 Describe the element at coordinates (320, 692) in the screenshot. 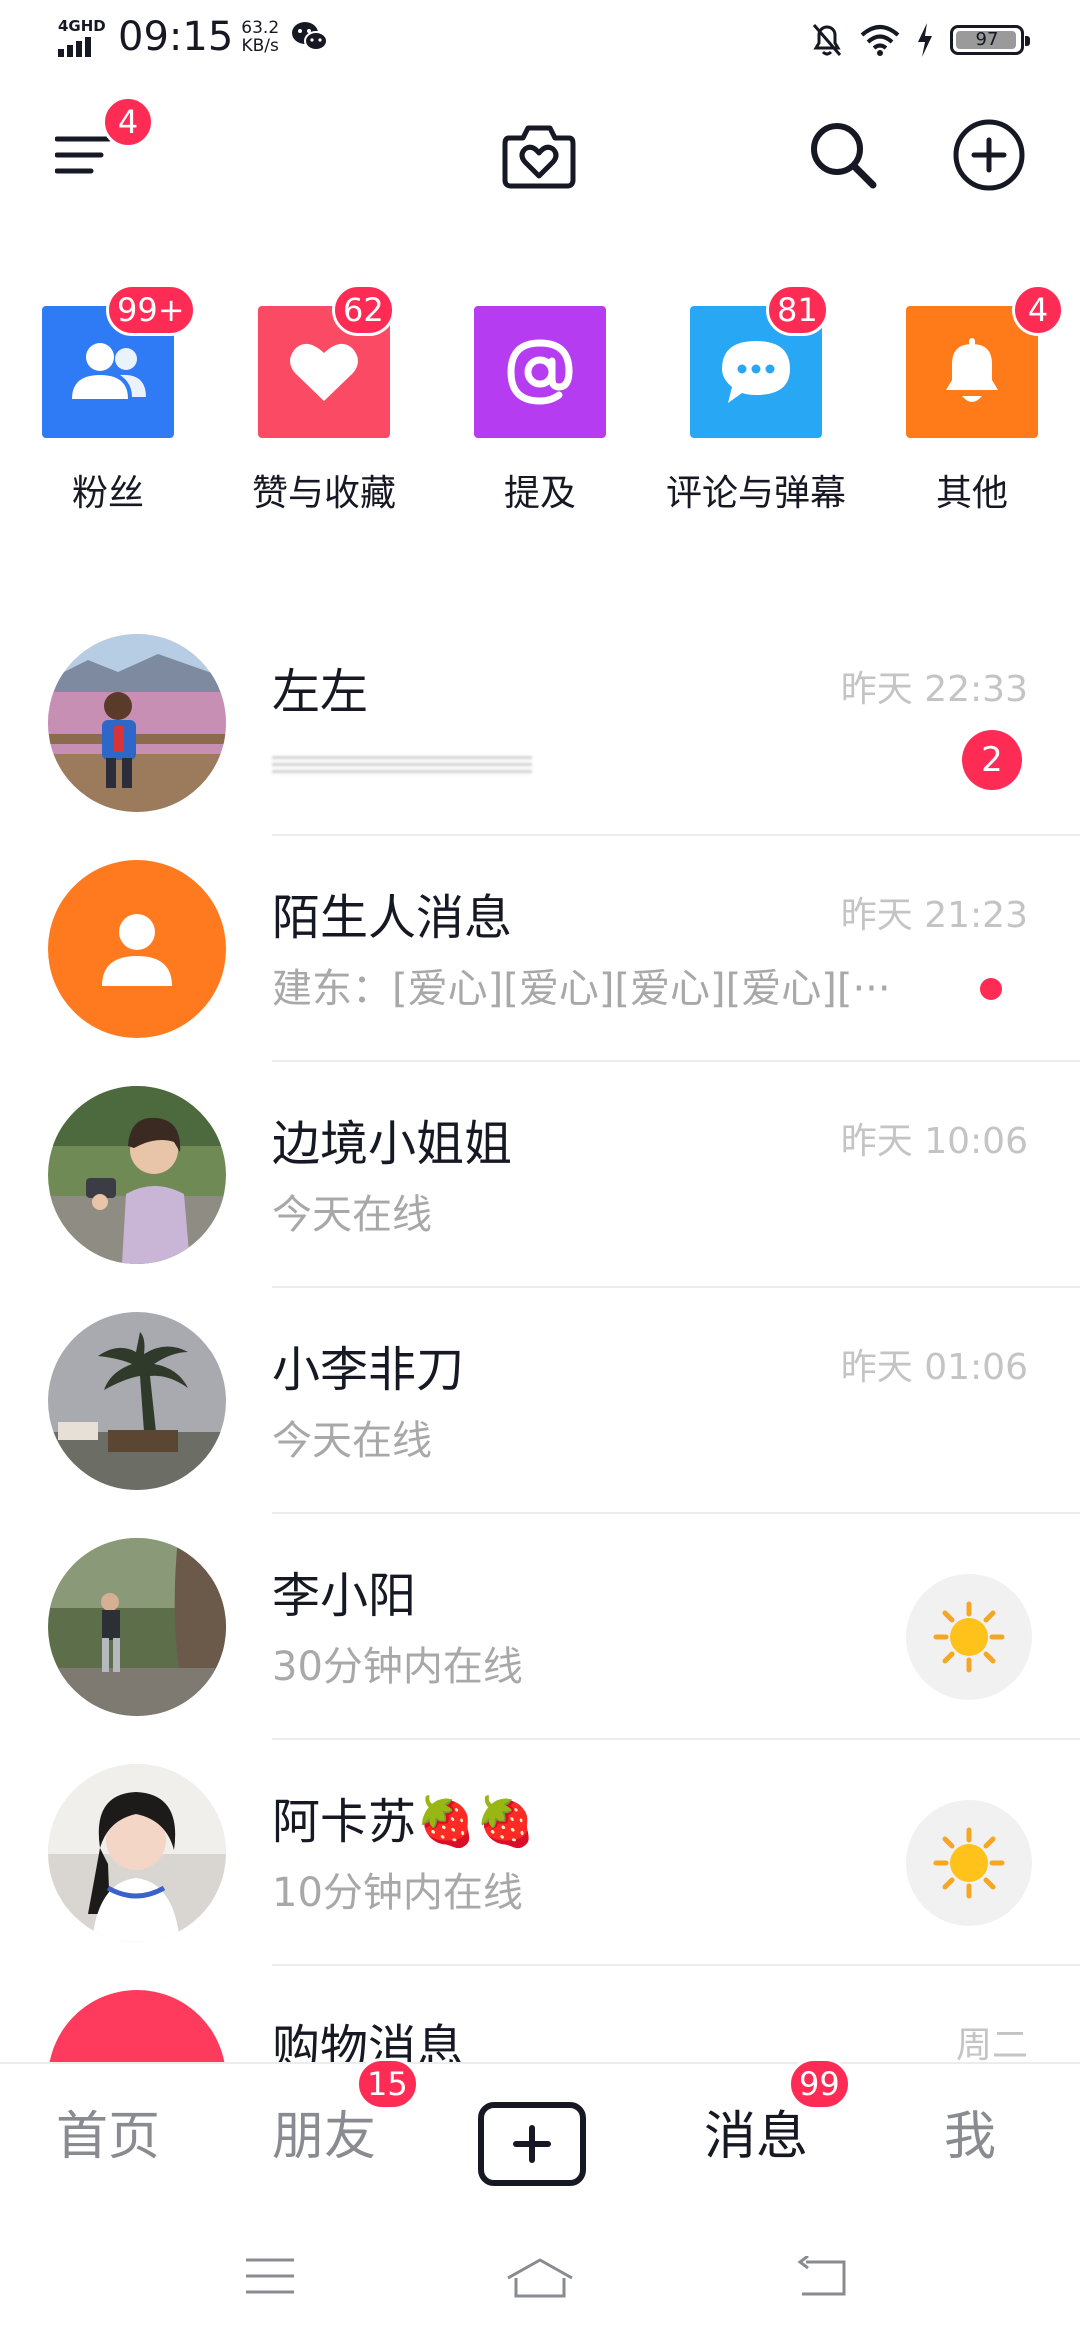

I see `conversation-name: 左左` at that location.